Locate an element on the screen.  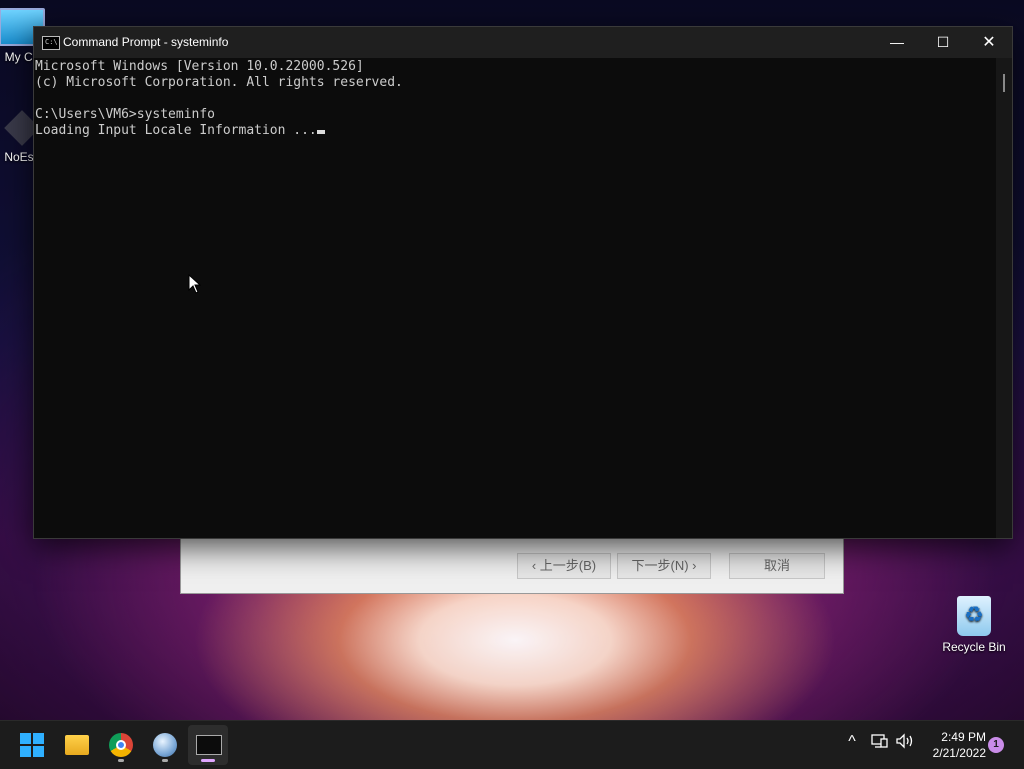
next-button: 下一步(N) › is located at coordinates (664, 566).